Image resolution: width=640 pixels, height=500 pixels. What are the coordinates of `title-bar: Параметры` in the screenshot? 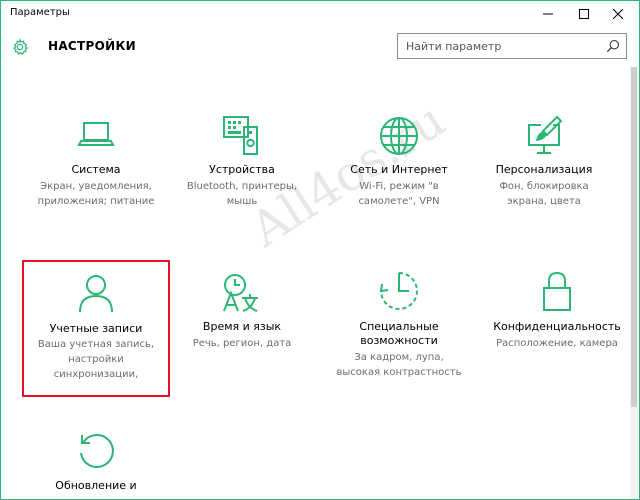 It's located at (320, 14).